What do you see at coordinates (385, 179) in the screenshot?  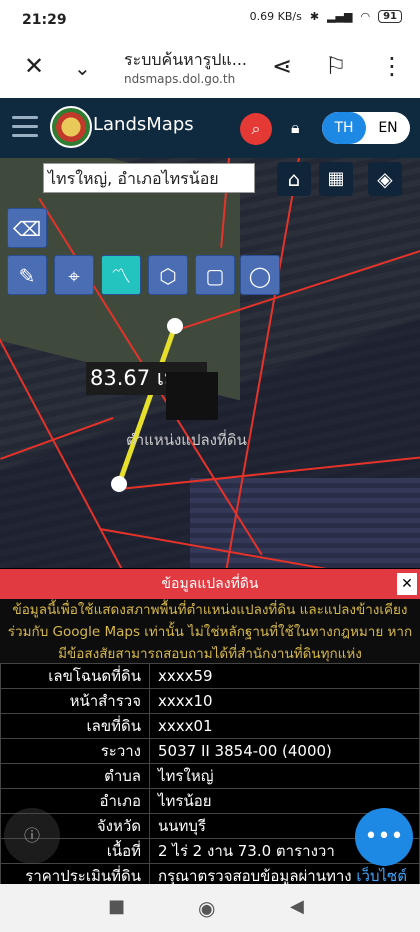 I see `layers-icon: ◈` at bounding box center [385, 179].